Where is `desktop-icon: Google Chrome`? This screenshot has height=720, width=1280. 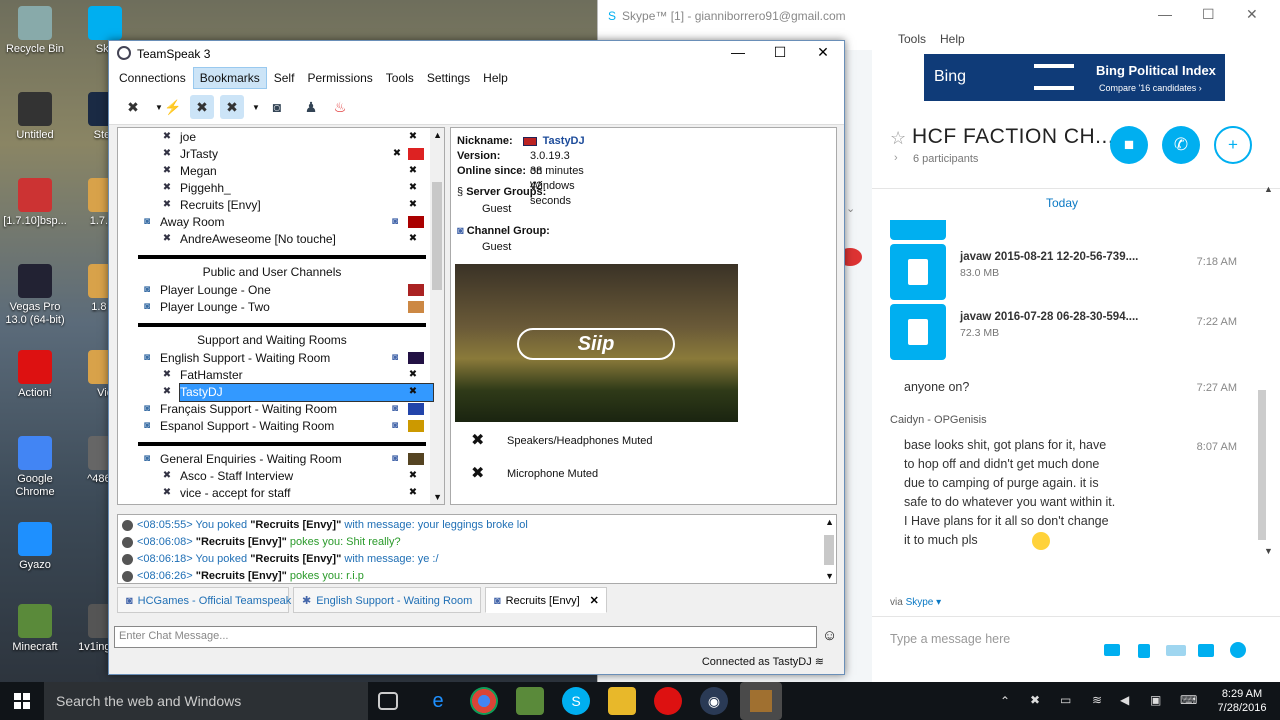
desktop-icon: Google Chrome is located at coordinates (35, 467).